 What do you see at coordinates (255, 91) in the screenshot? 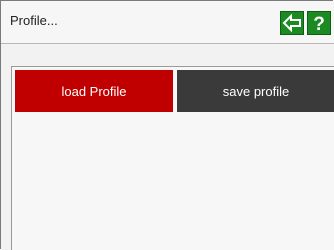
I see `save-profile-button: save profile` at bounding box center [255, 91].